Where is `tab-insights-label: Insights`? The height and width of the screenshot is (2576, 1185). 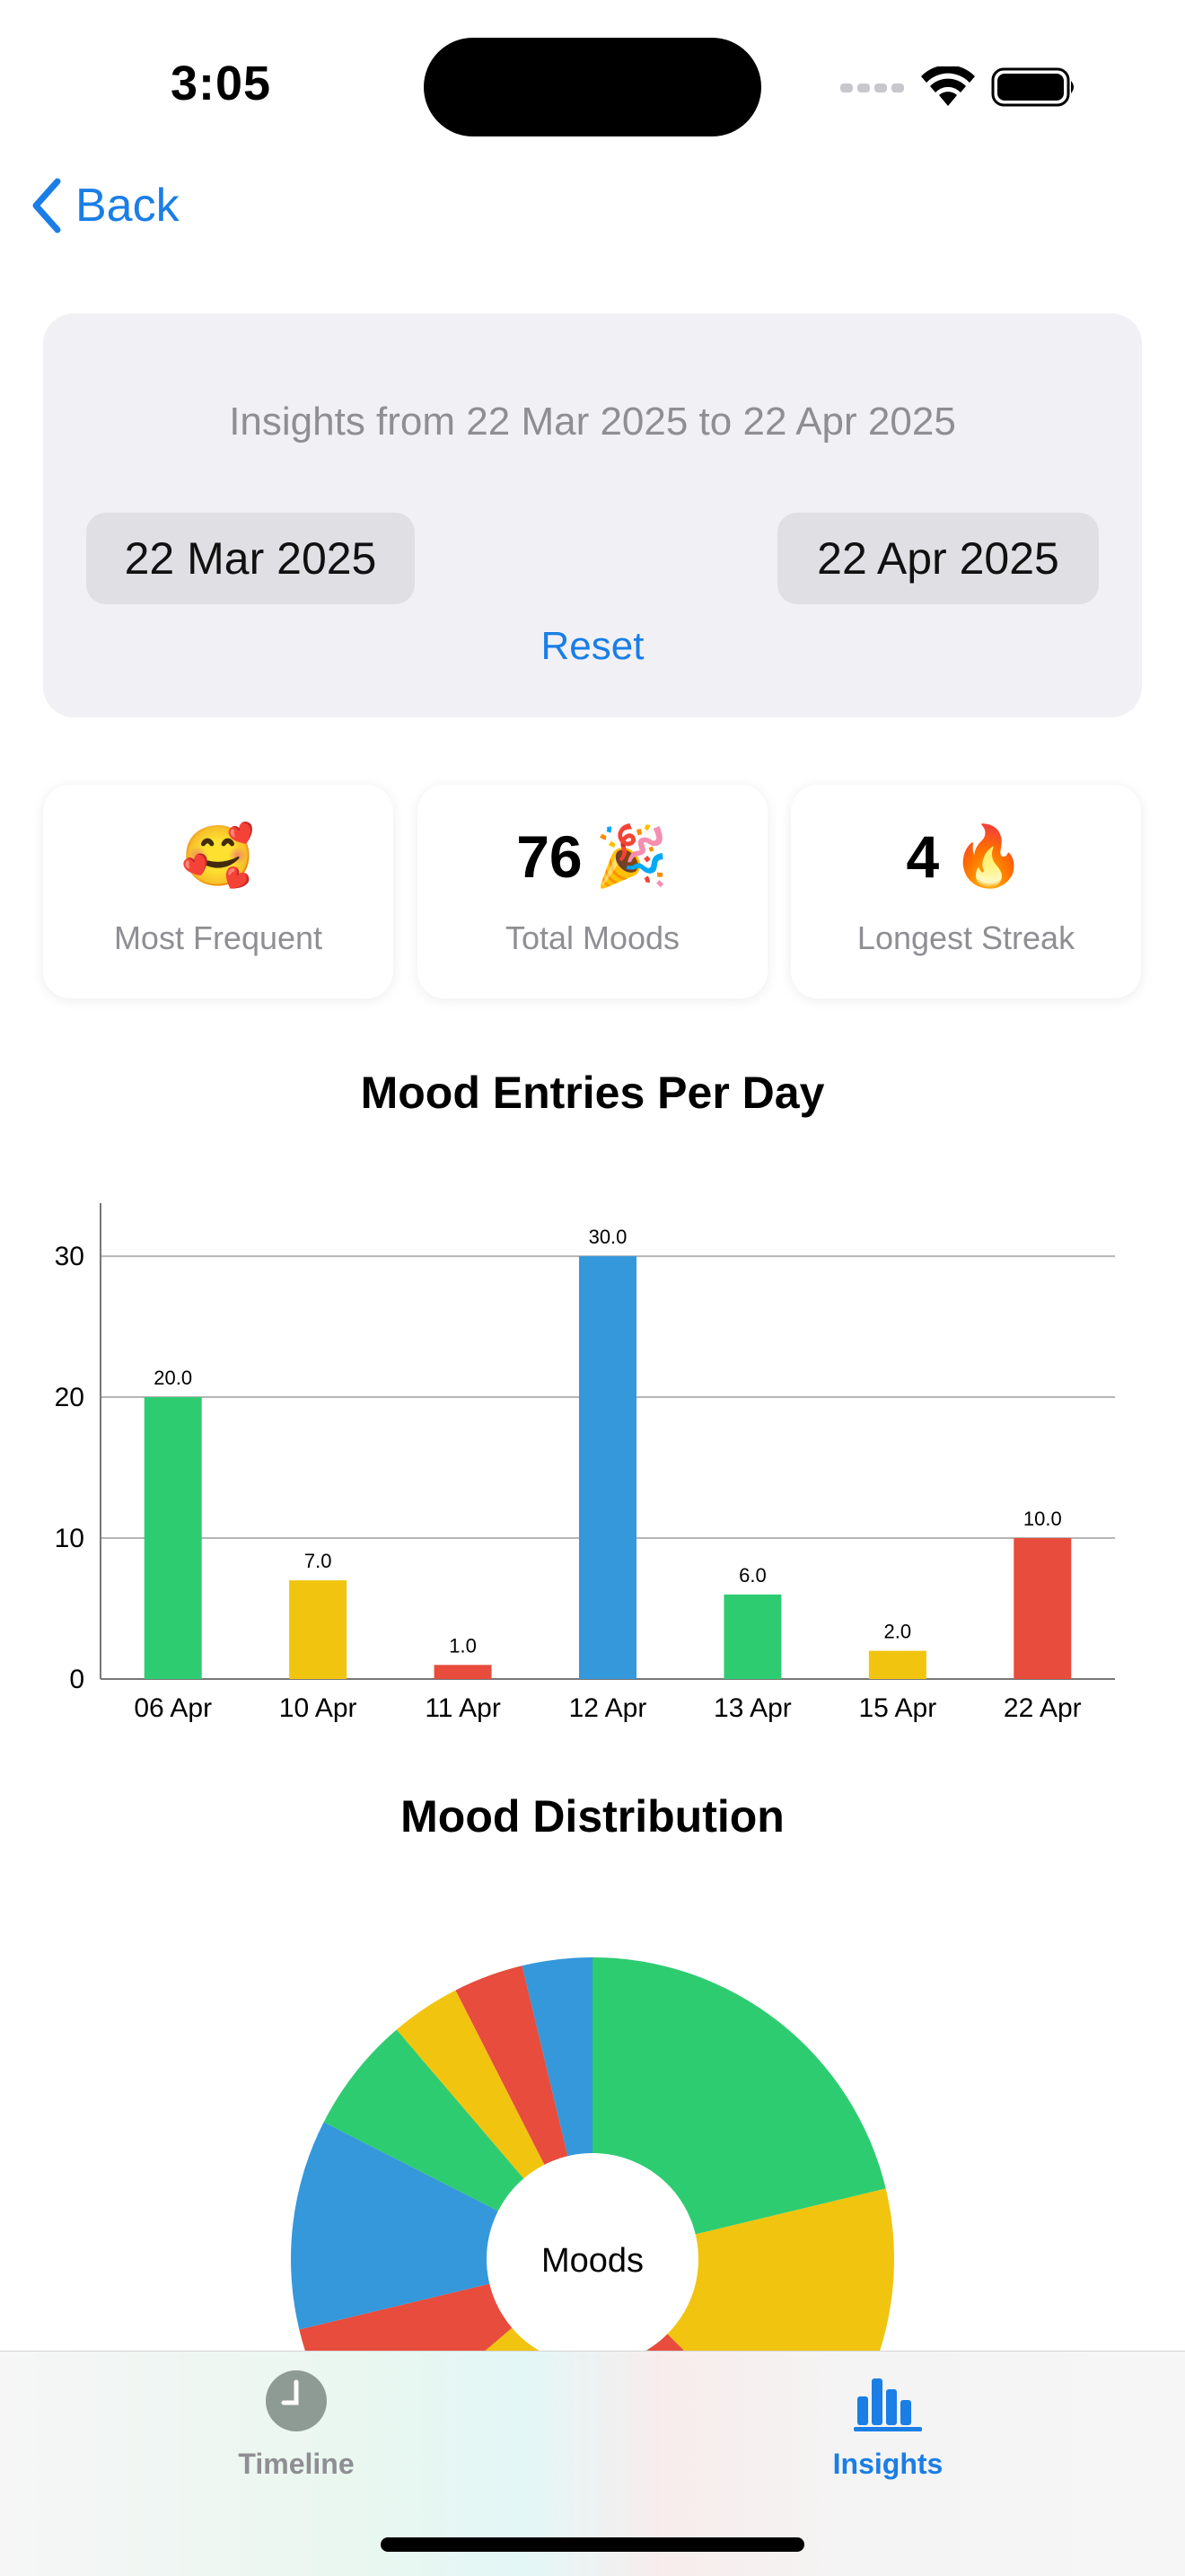
tab-insights-label: Insights is located at coordinates (888, 2464).